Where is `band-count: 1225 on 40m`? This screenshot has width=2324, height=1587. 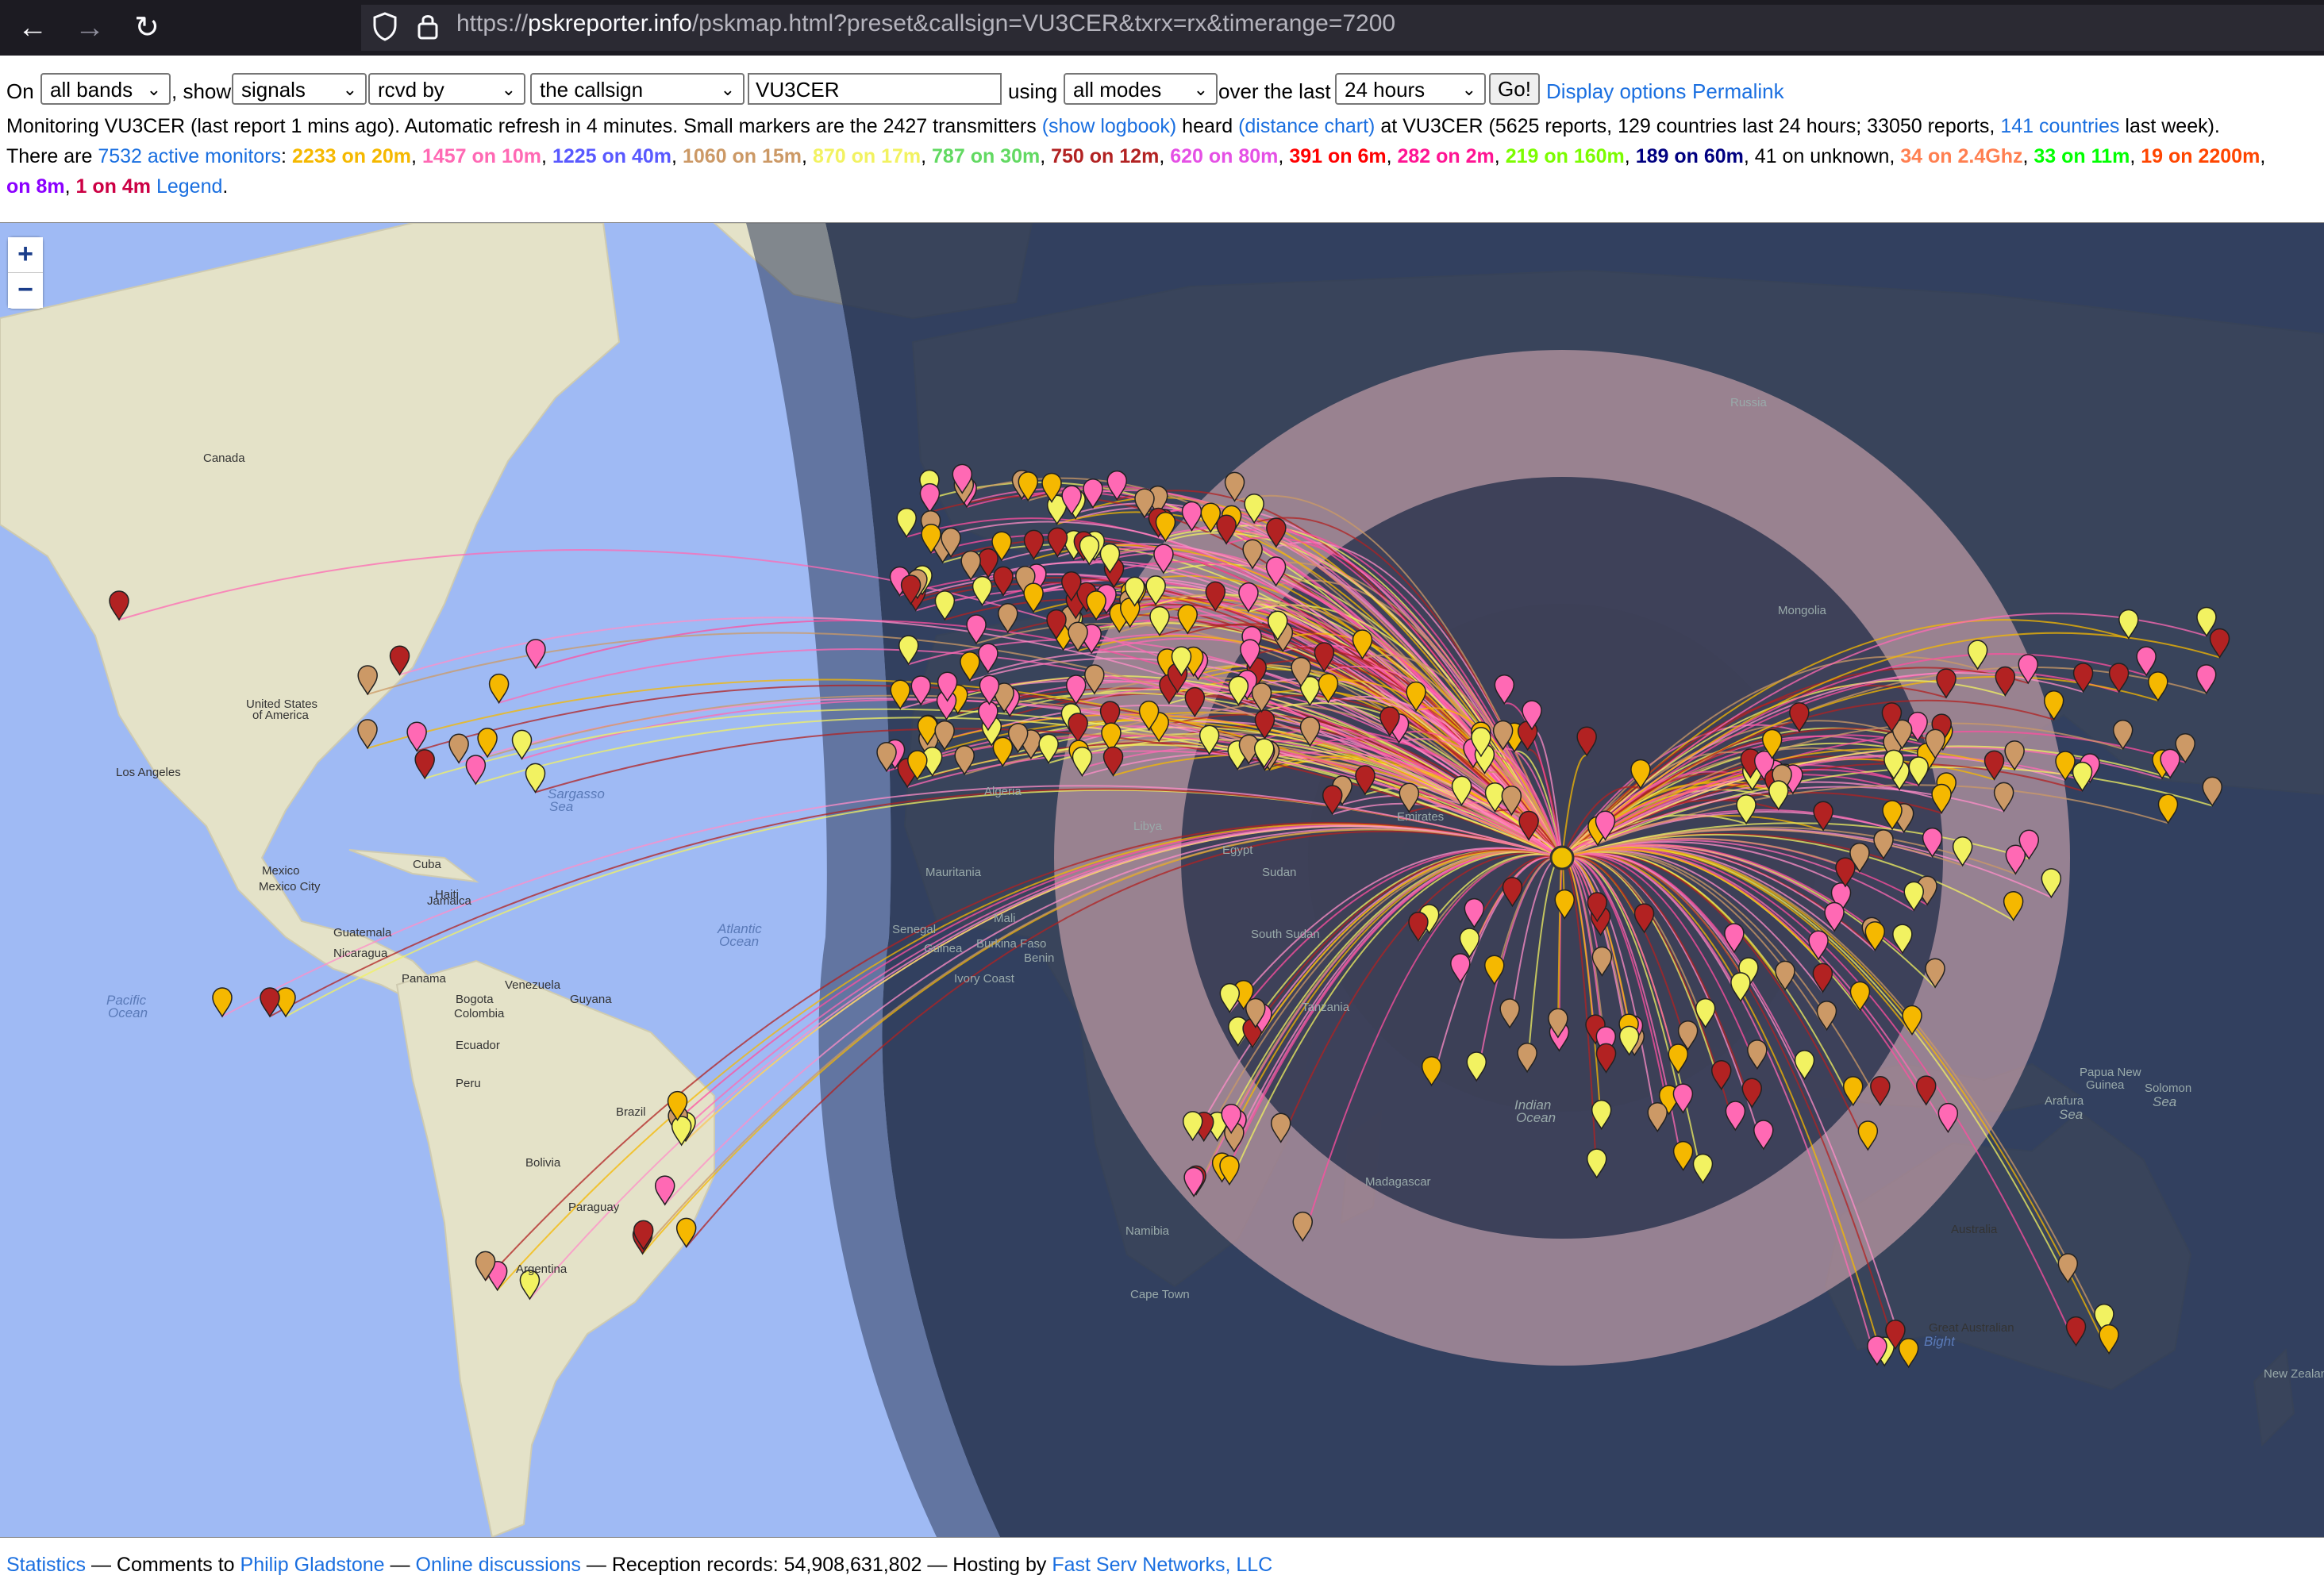 band-count: 1225 on 40m is located at coordinates (612, 156).